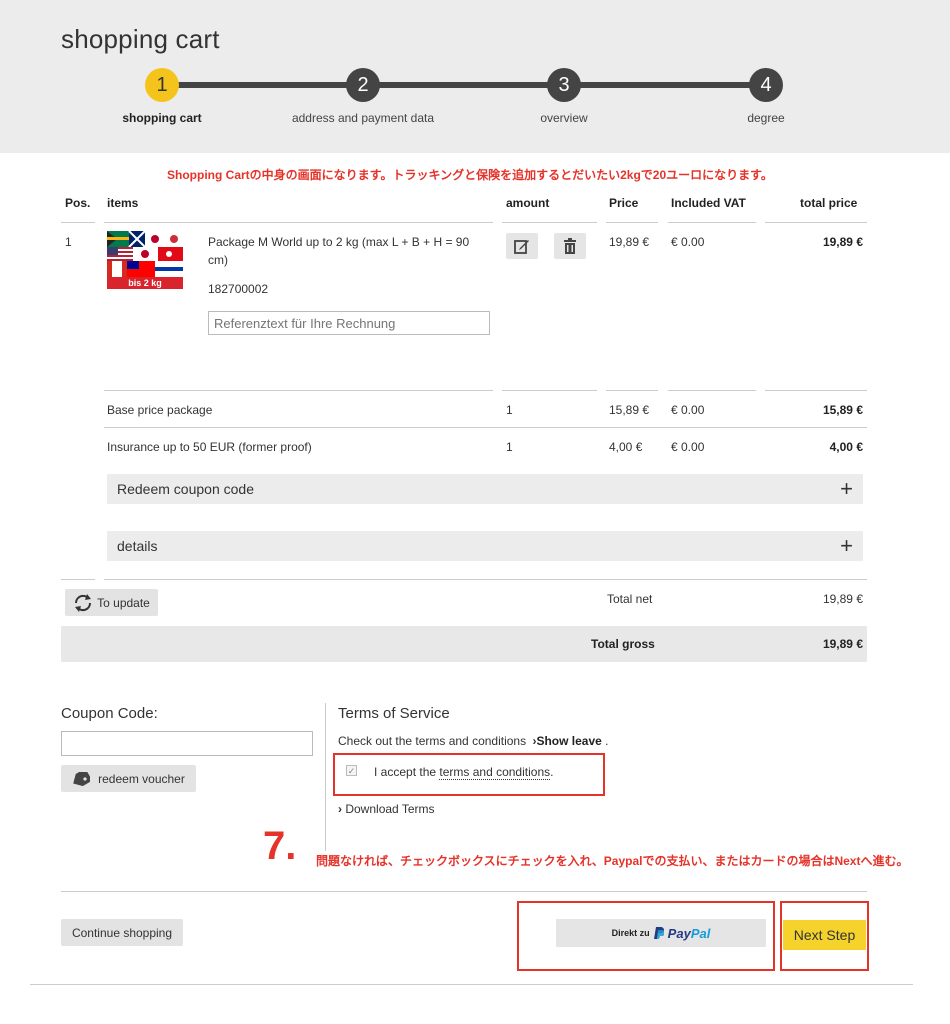  Describe the element at coordinates (842, 644) in the screenshot. I see `total-gross-value: 19,89 €` at that location.